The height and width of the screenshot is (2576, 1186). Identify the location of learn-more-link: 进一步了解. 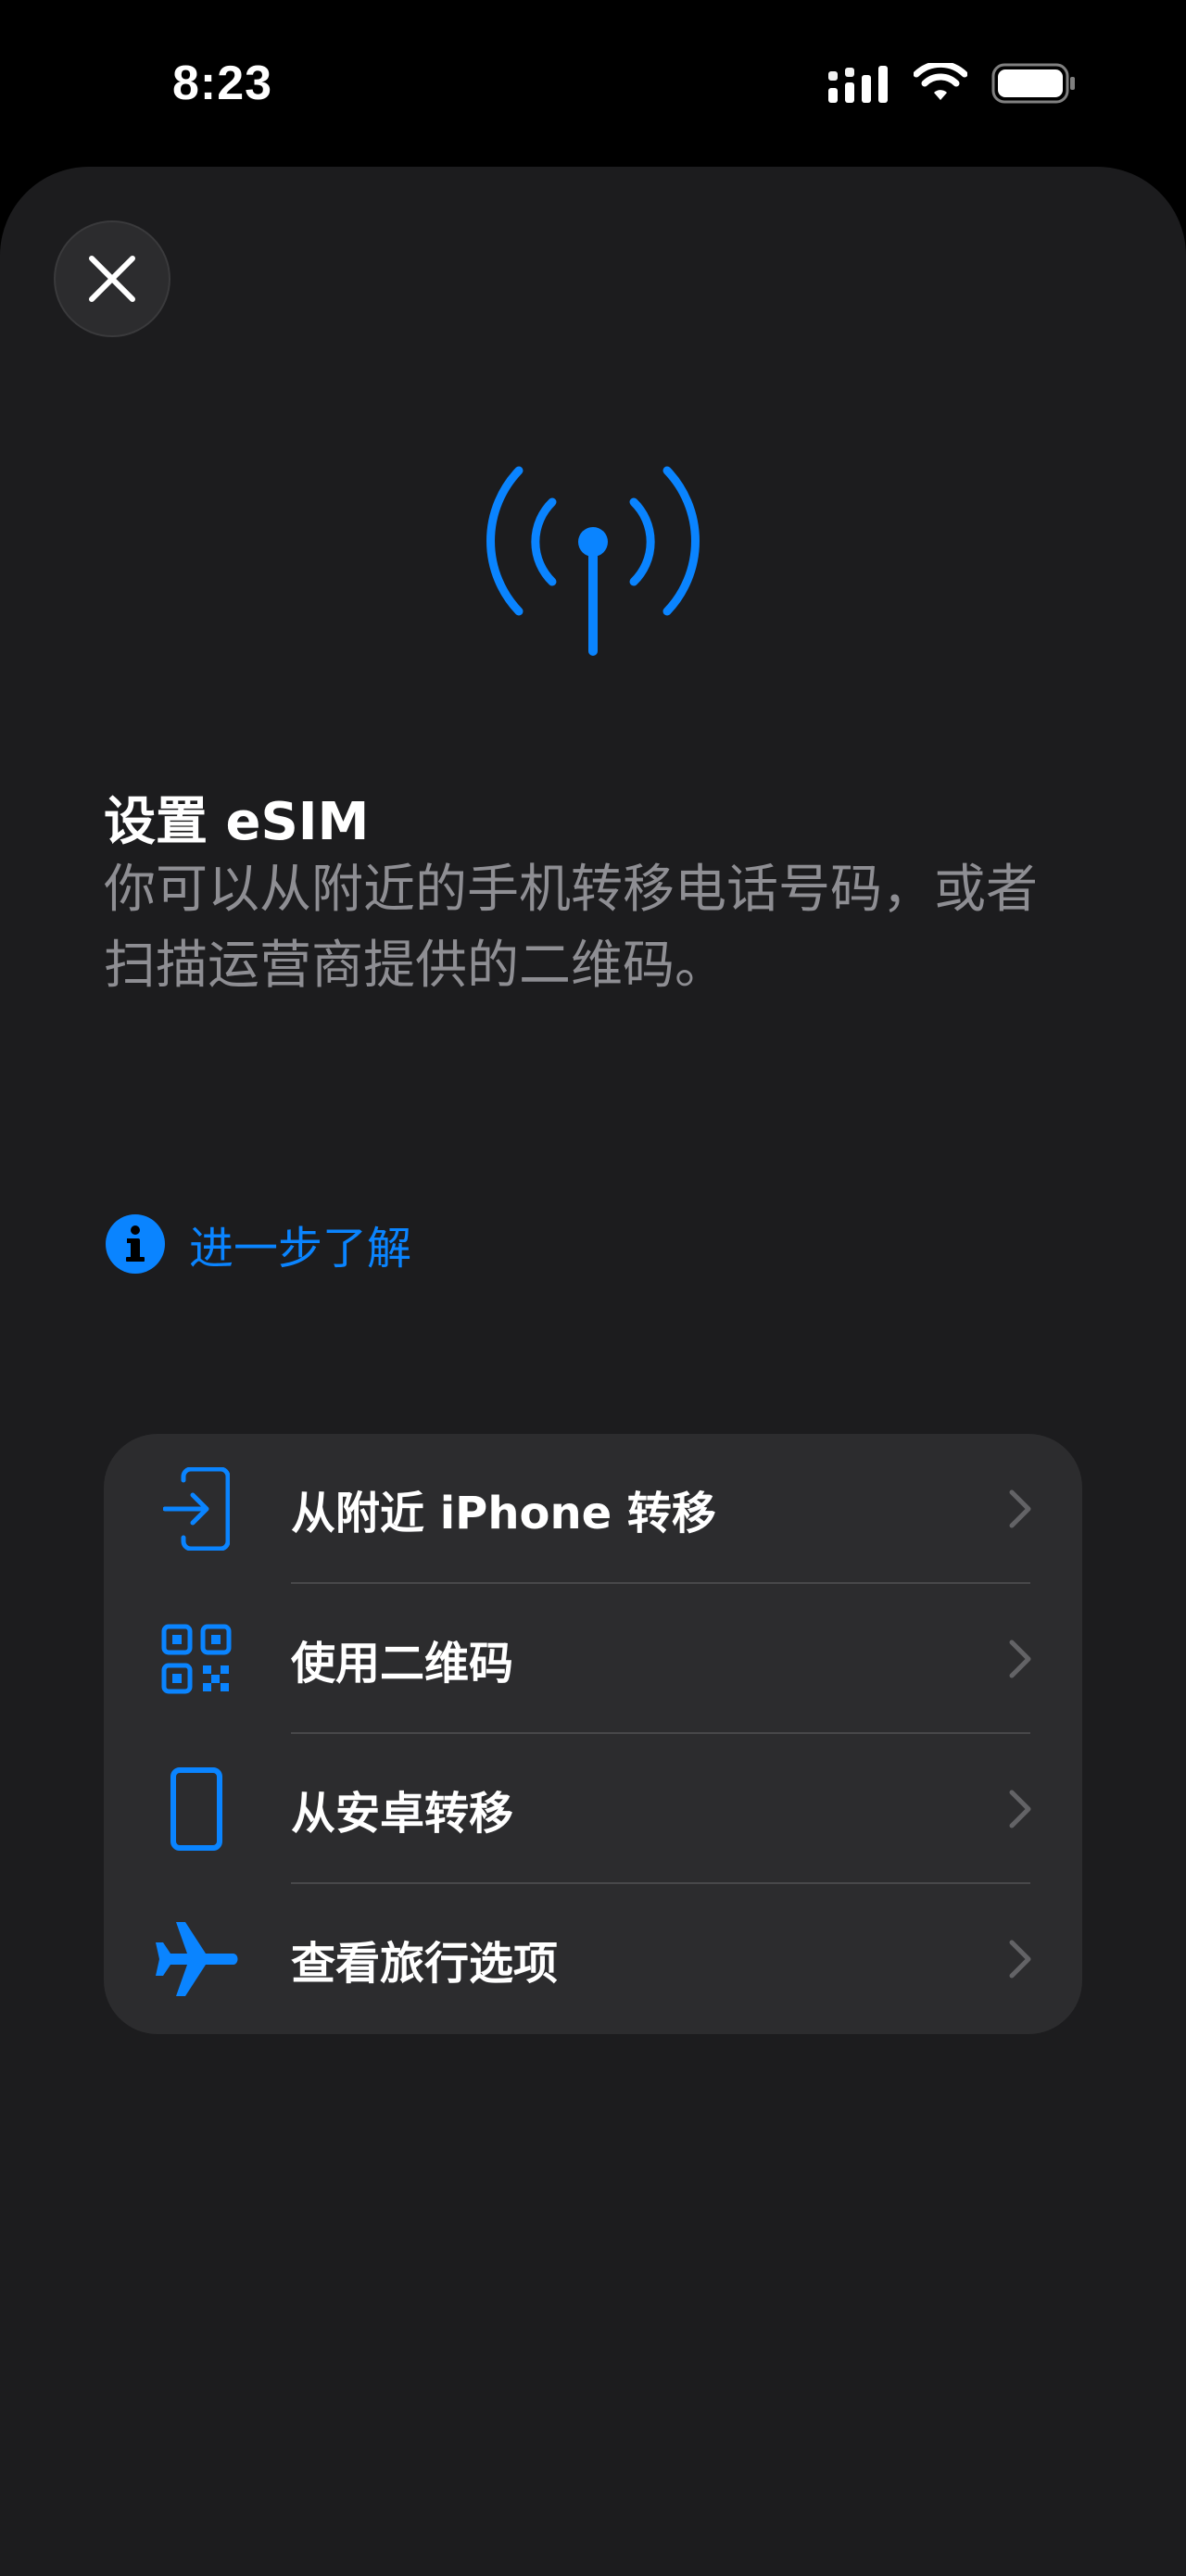
(258, 1244).